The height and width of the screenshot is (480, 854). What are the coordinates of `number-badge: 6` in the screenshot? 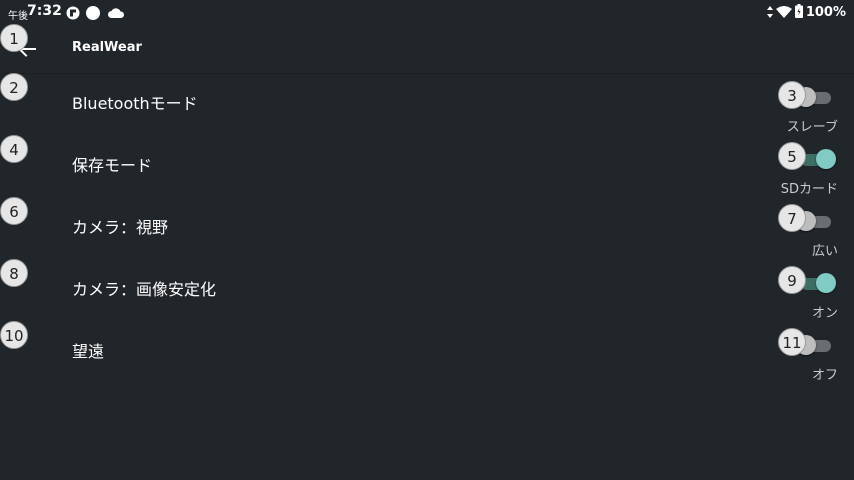 It's located at (14, 211).